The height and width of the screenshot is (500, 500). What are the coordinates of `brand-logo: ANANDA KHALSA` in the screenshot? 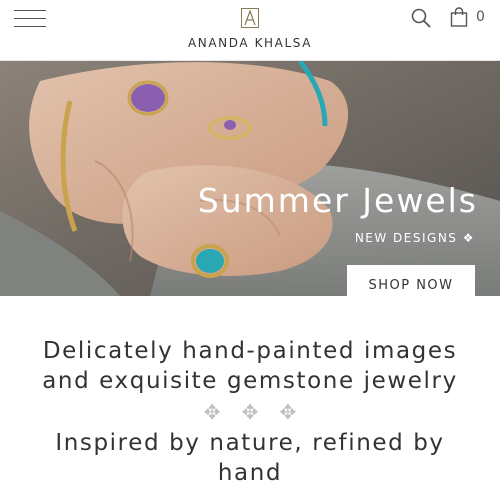 It's located at (250, 29).